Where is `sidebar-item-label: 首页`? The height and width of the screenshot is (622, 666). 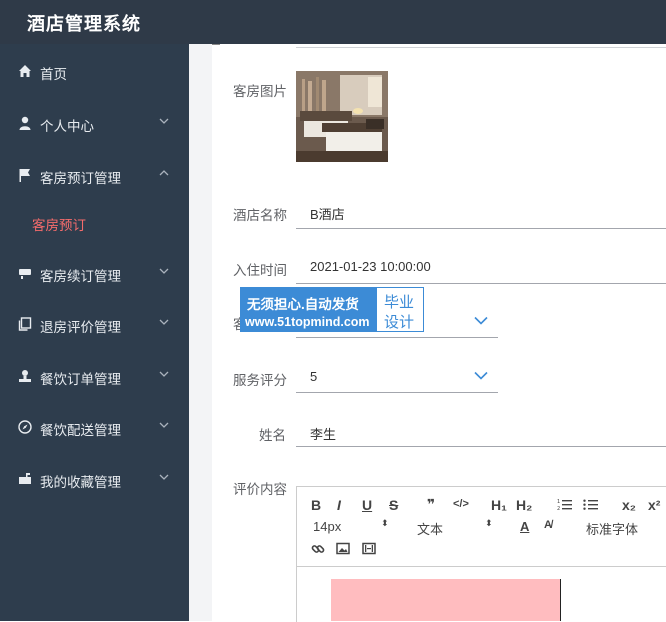 sidebar-item-label: 首页 is located at coordinates (53, 74).